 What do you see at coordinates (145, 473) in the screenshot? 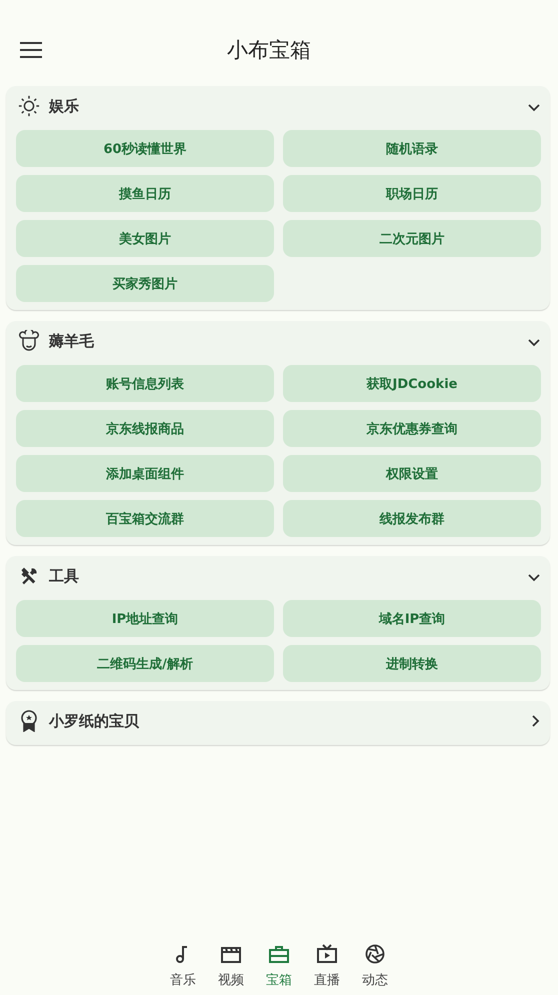
I see `tool-button: 添加桌面组件` at bounding box center [145, 473].